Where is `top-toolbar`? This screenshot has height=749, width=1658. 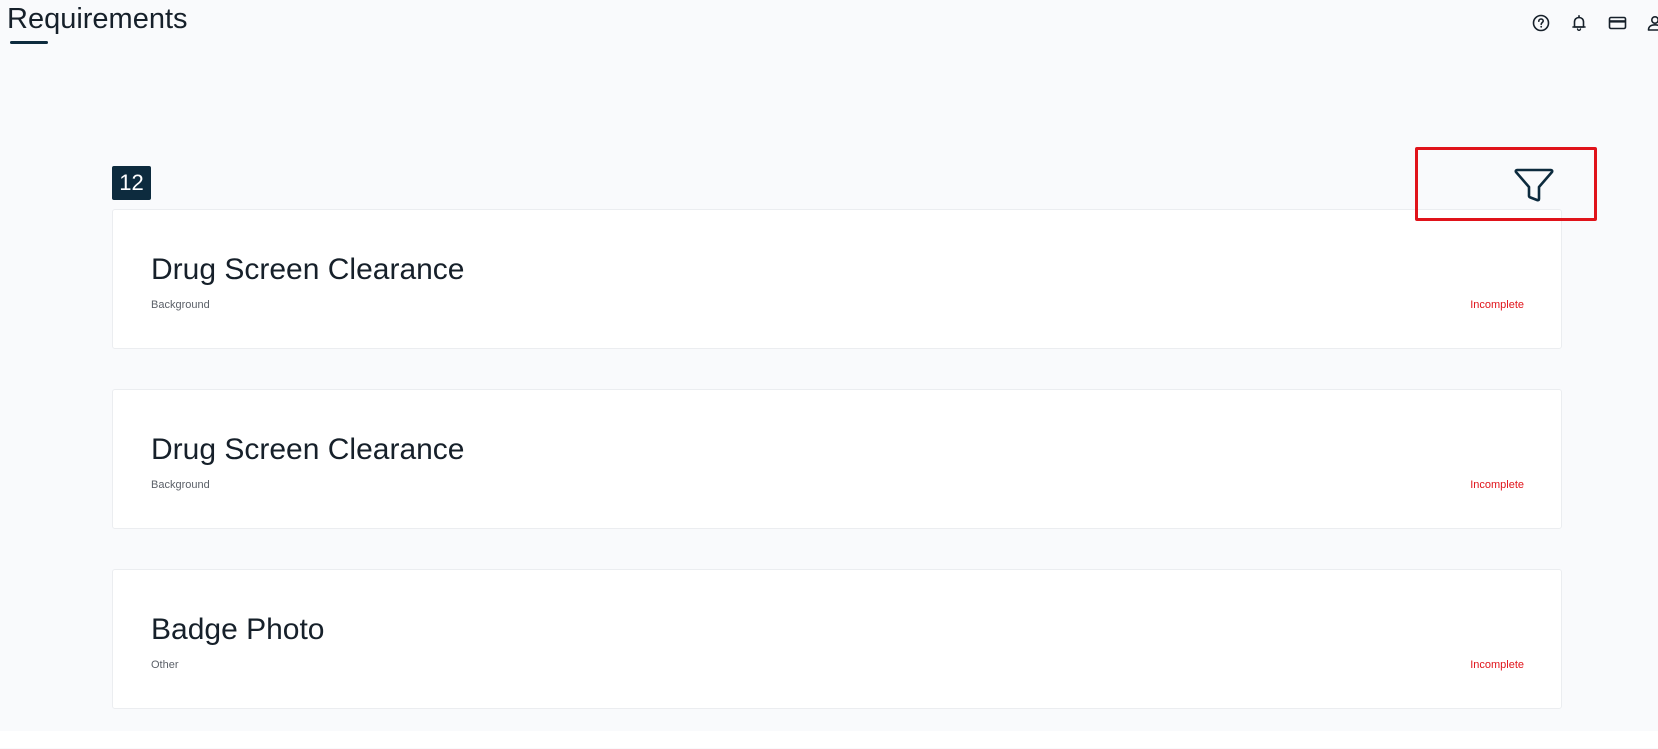
top-toolbar is located at coordinates (1594, 23).